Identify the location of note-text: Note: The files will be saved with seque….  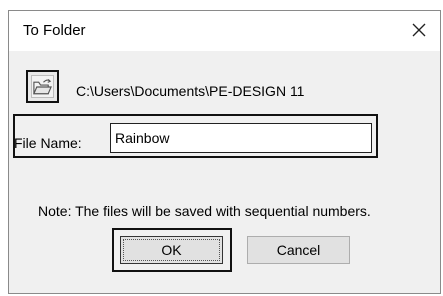
(204, 211).